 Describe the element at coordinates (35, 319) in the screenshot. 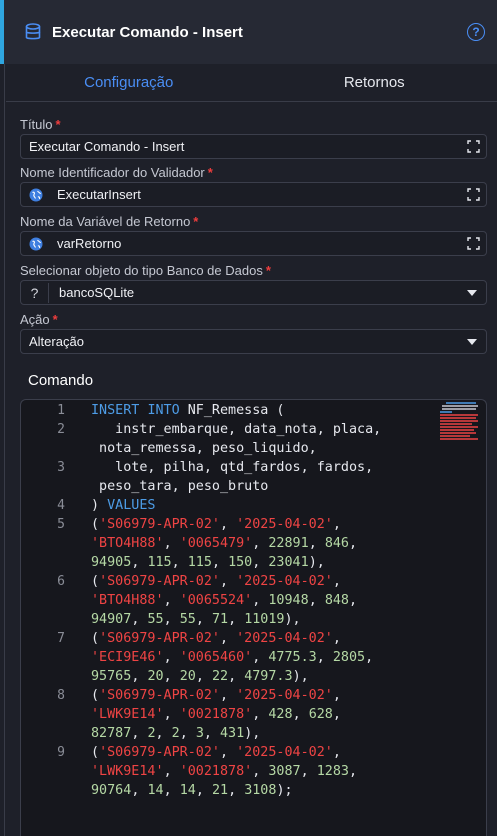

I see `acao-label-text: Ação` at that location.